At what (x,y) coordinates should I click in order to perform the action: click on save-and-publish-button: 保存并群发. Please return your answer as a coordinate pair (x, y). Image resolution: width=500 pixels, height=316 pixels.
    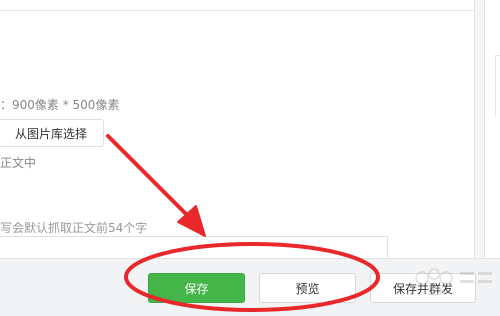
    Looking at the image, I should click on (423, 288).